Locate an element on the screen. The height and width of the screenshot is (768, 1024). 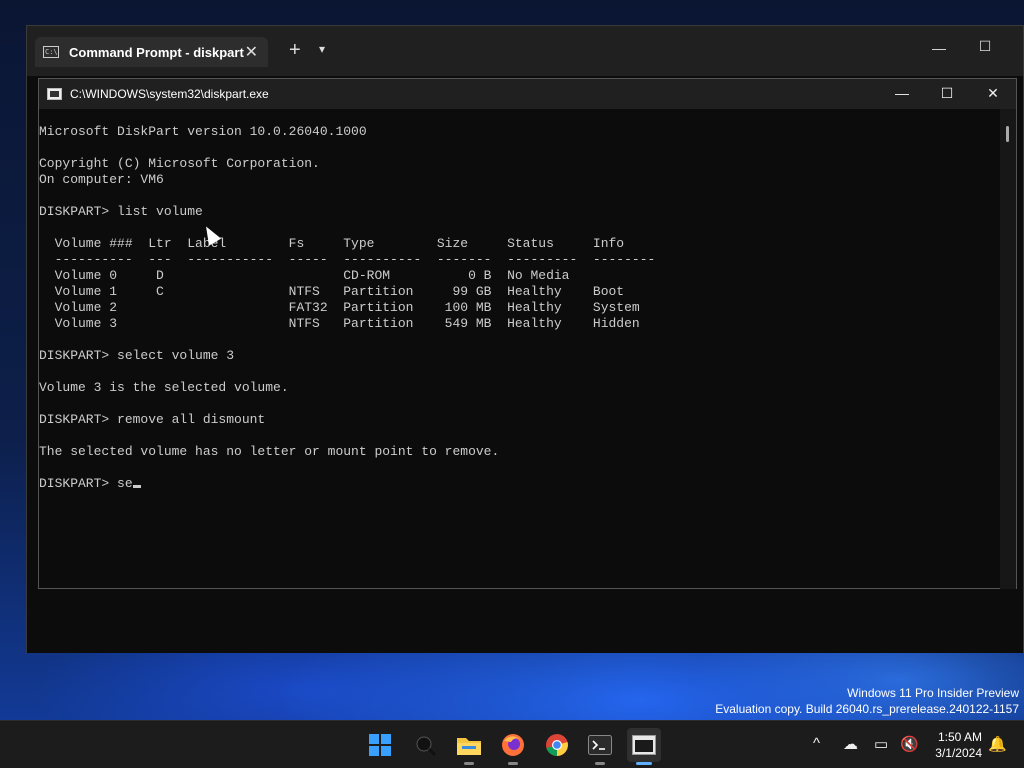
search-icon is located at coordinates (426, 746).